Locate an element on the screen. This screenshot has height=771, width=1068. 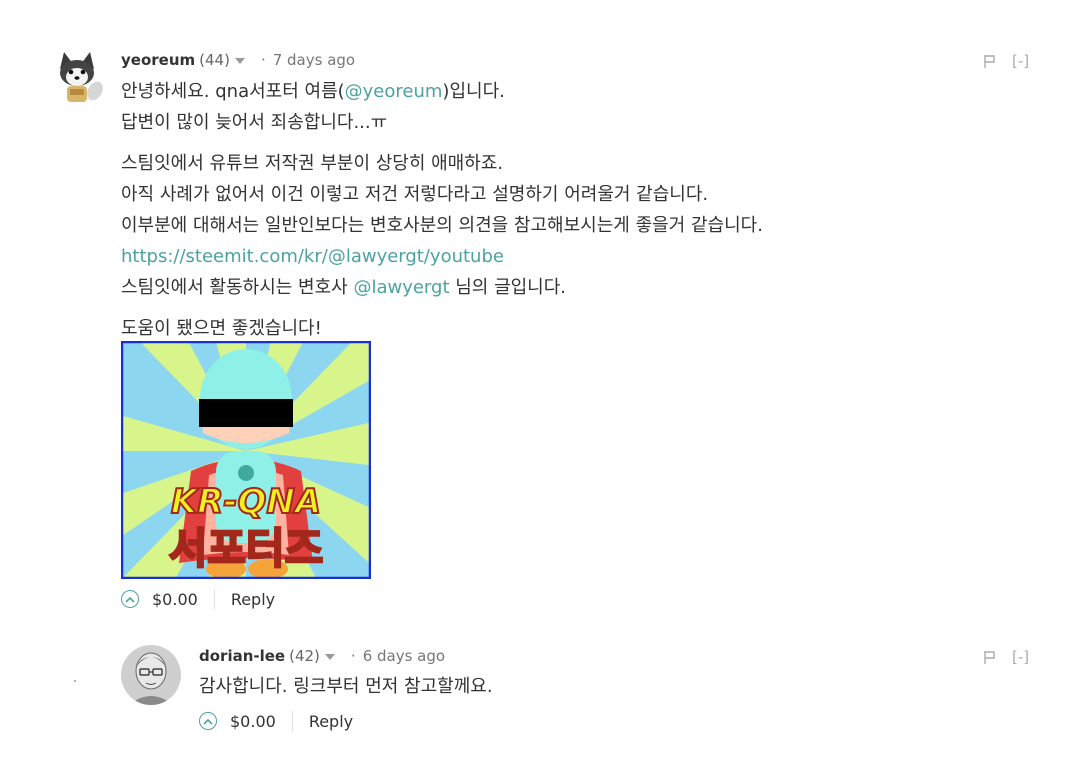
comment-header: yeoreum (44) · 7 days ago is located at coordinates (238, 60).